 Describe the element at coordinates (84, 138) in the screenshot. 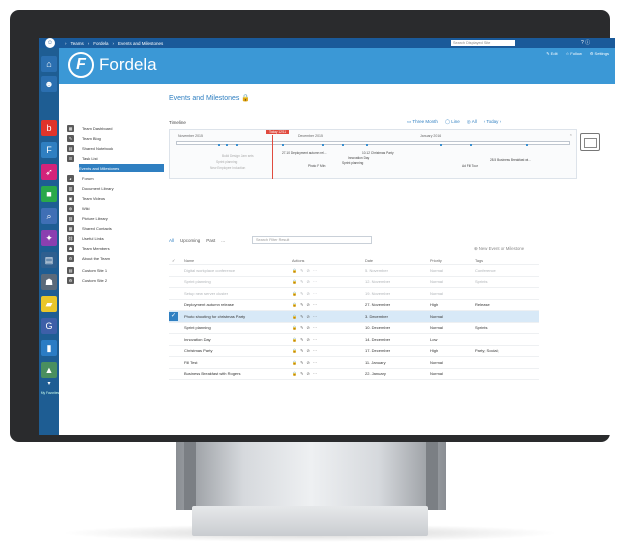

I see `nav-item: ✎ Team Blog` at that location.